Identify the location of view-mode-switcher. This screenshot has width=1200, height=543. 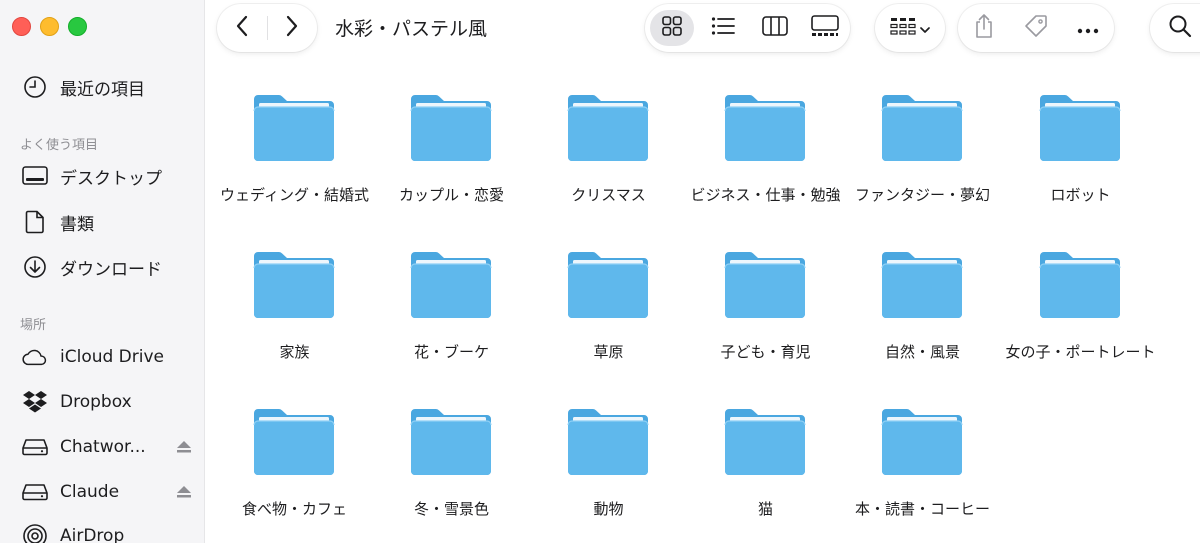
(747, 28).